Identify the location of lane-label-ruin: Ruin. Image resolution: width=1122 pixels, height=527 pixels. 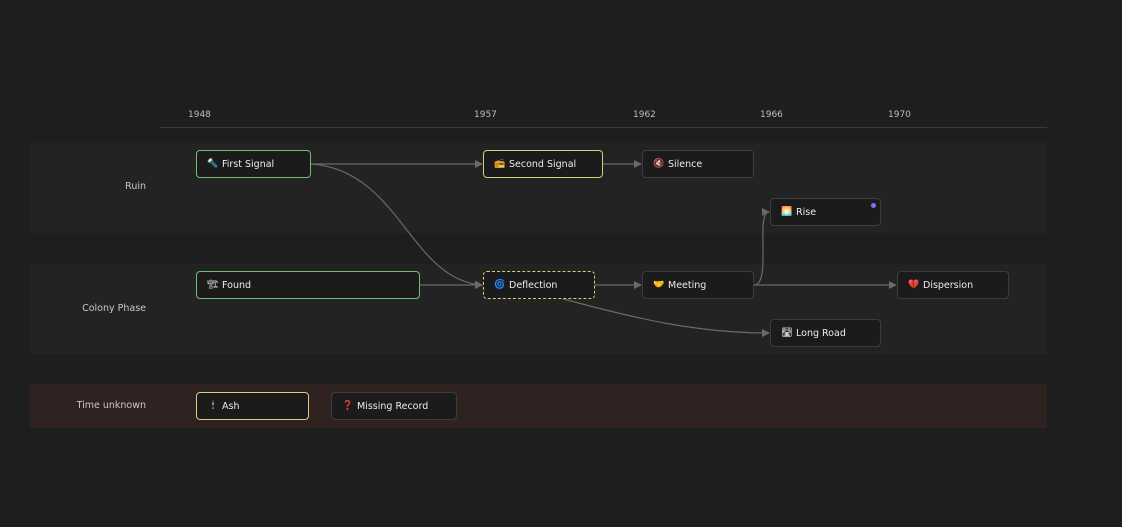
(135, 186).